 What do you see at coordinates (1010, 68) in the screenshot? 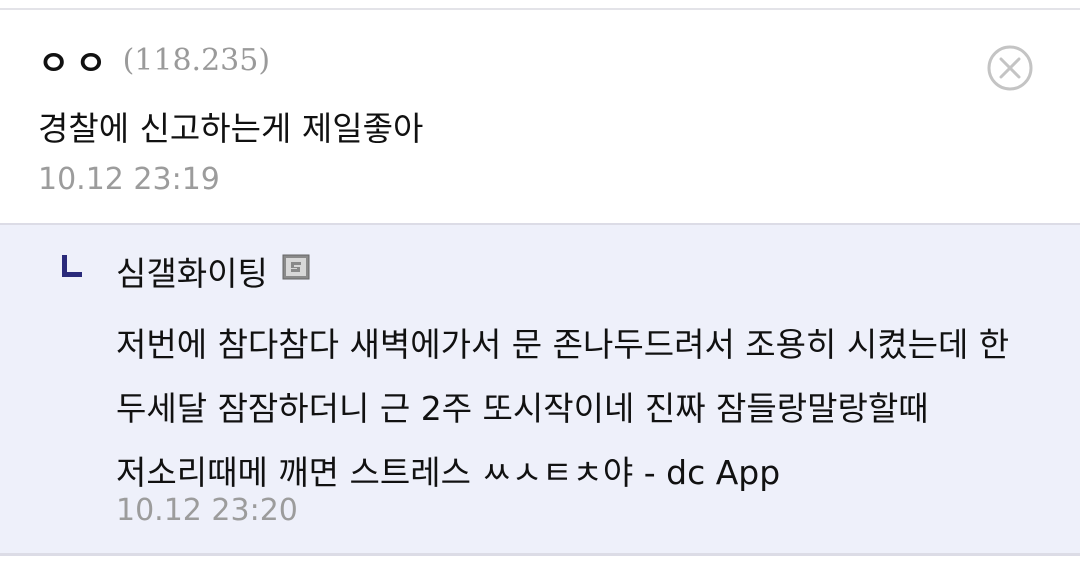
I see `close-icon` at bounding box center [1010, 68].